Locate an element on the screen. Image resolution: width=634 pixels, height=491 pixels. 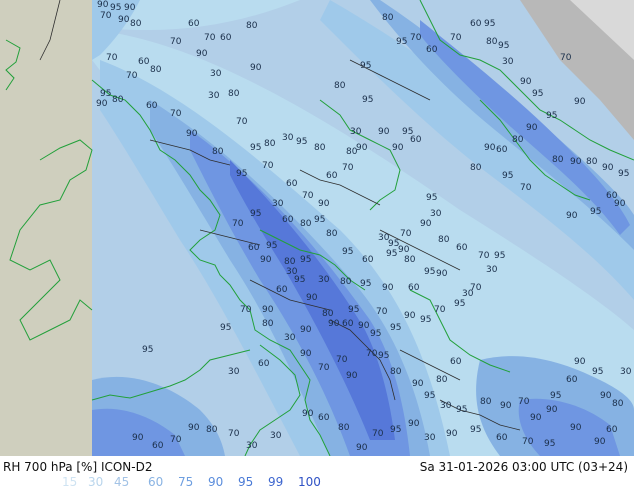
scale-item: 60 is located at coordinates (156, 482).